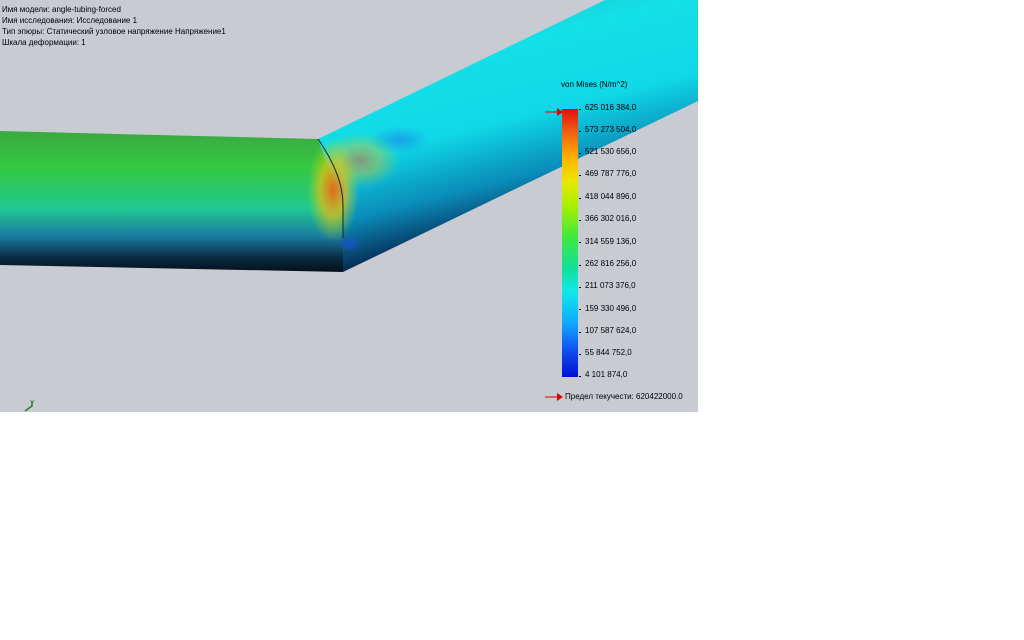  Describe the element at coordinates (606, 374) in the screenshot. I see `legend-tick-label: 4 101 874,0` at that location.